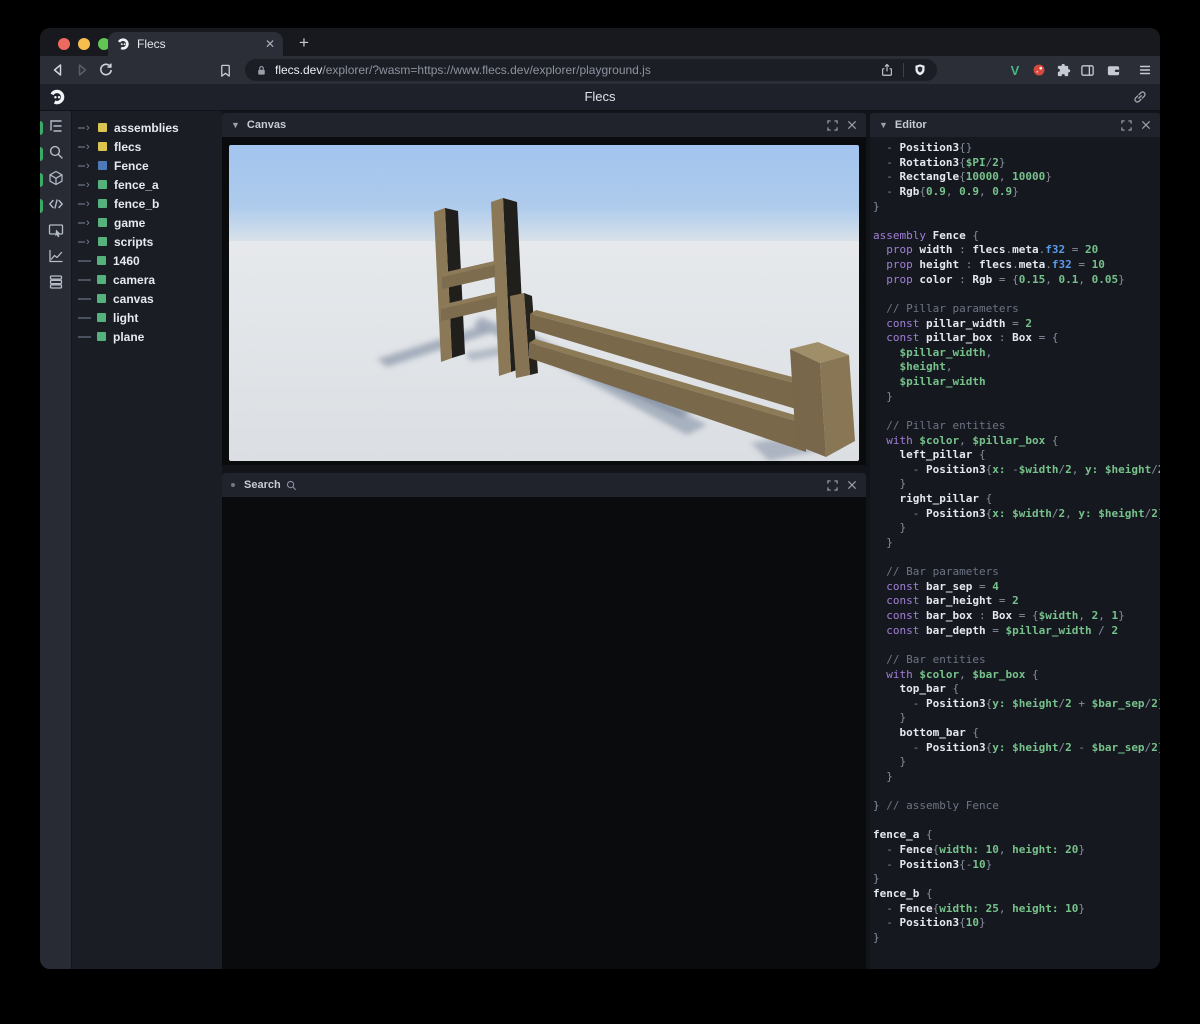 The width and height of the screenshot is (1200, 1024). Describe the element at coordinates (1140, 97) in the screenshot. I see `link-icon` at that location.